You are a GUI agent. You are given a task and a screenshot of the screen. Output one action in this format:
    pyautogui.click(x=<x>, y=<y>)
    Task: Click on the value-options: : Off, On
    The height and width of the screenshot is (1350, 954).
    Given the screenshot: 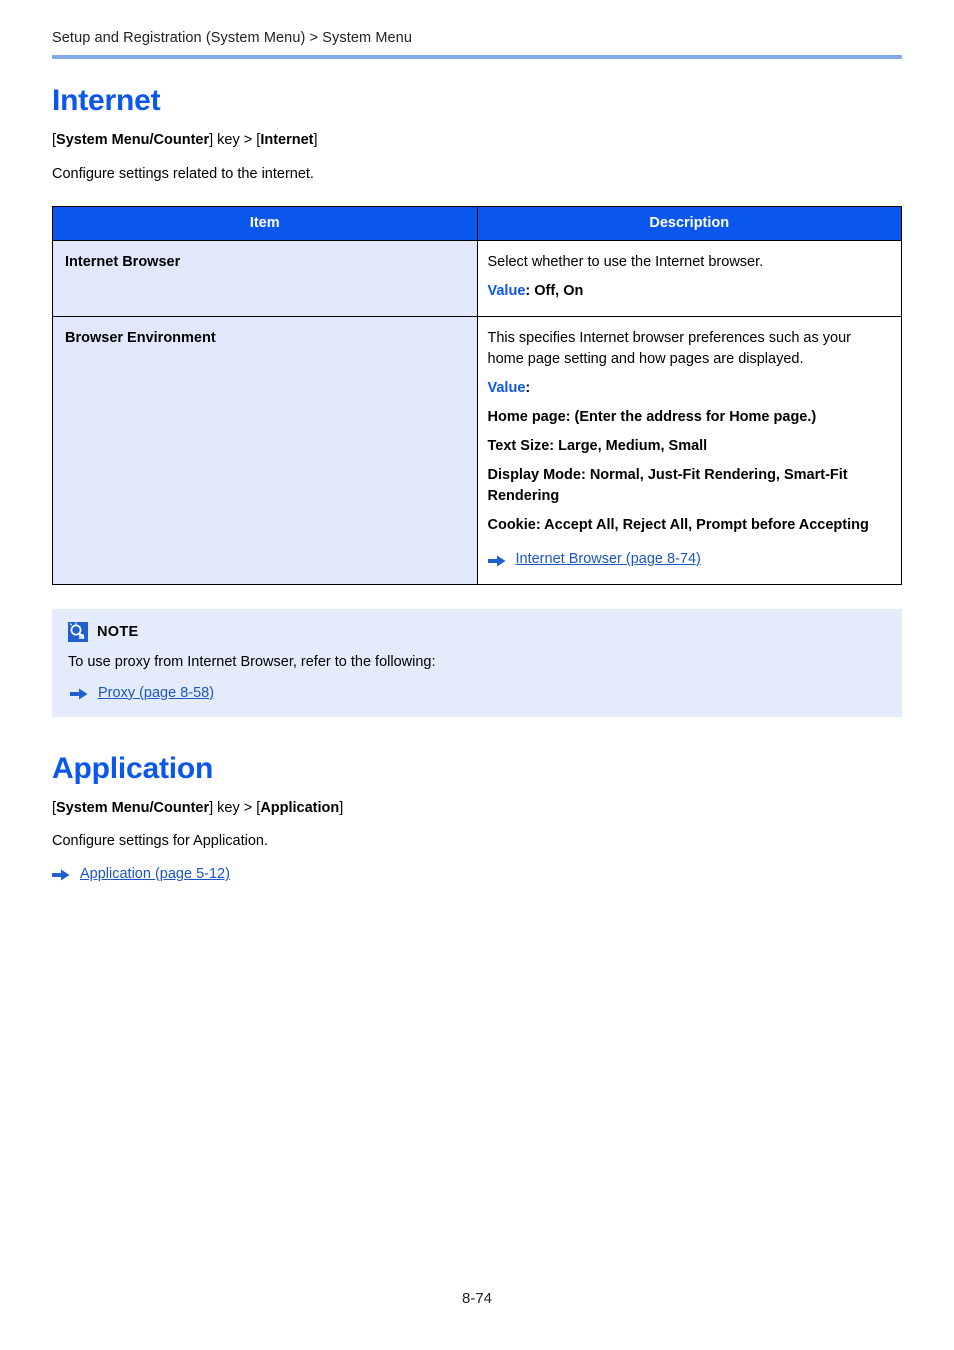 What is the action you would take?
    pyautogui.click(x=554, y=290)
    